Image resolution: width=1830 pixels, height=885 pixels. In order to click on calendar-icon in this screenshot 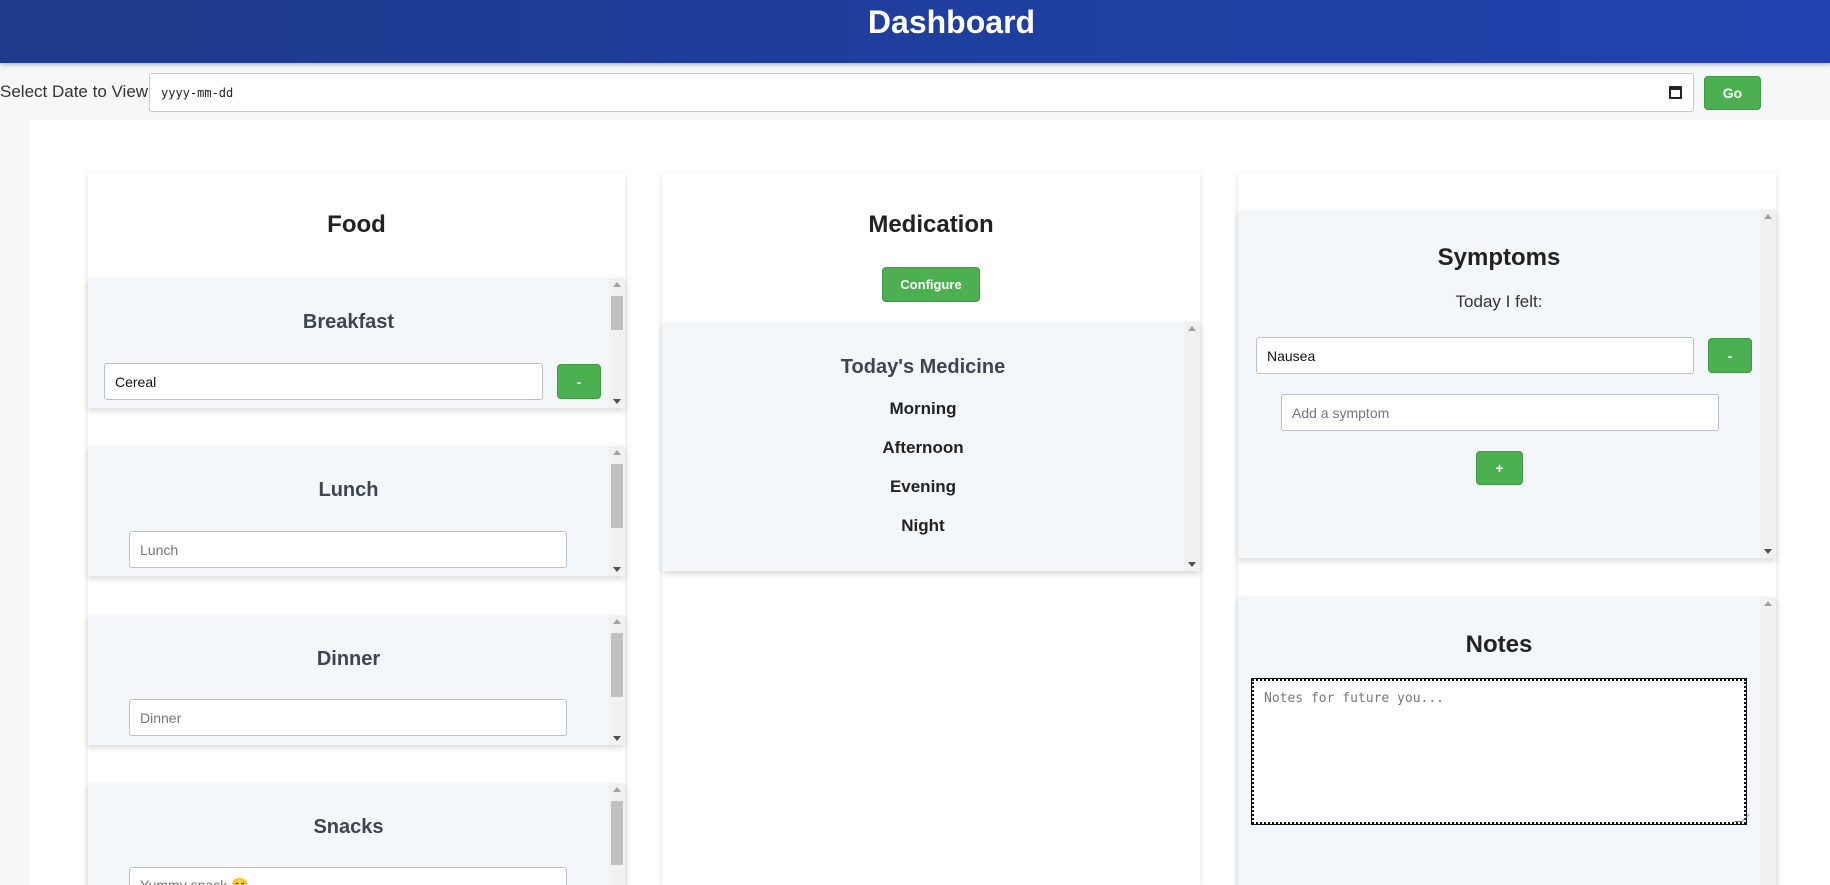, I will do `click(1675, 92)`.